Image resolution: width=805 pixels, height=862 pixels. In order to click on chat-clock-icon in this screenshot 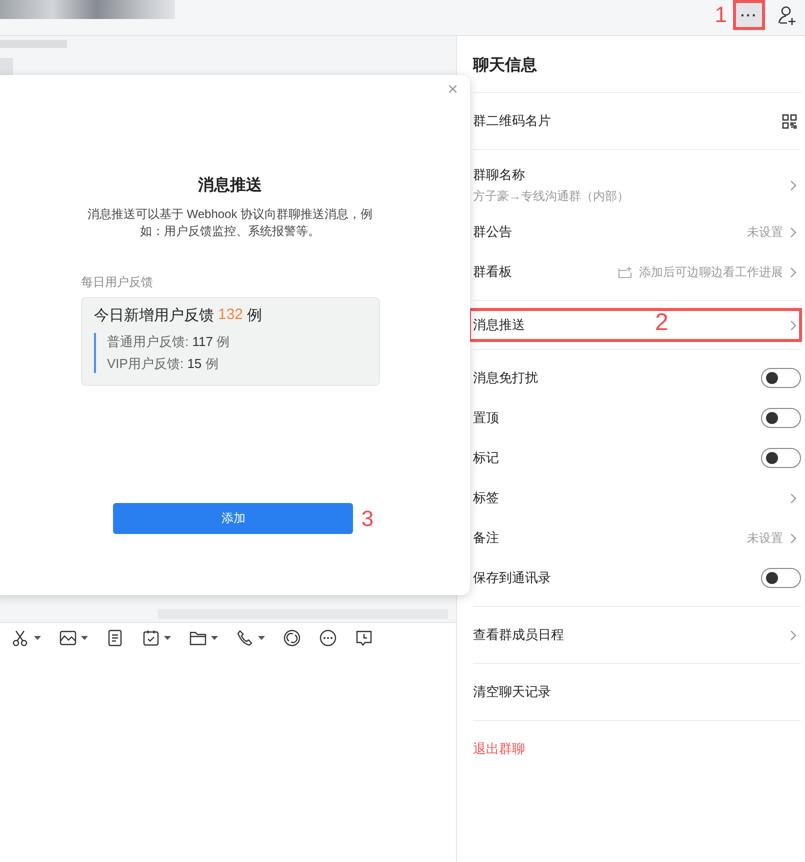, I will do `click(364, 638)`.